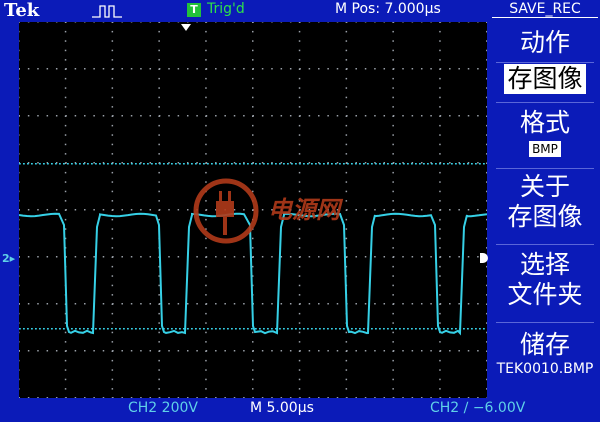  I want to click on trigger-badge: T, so click(194, 10).